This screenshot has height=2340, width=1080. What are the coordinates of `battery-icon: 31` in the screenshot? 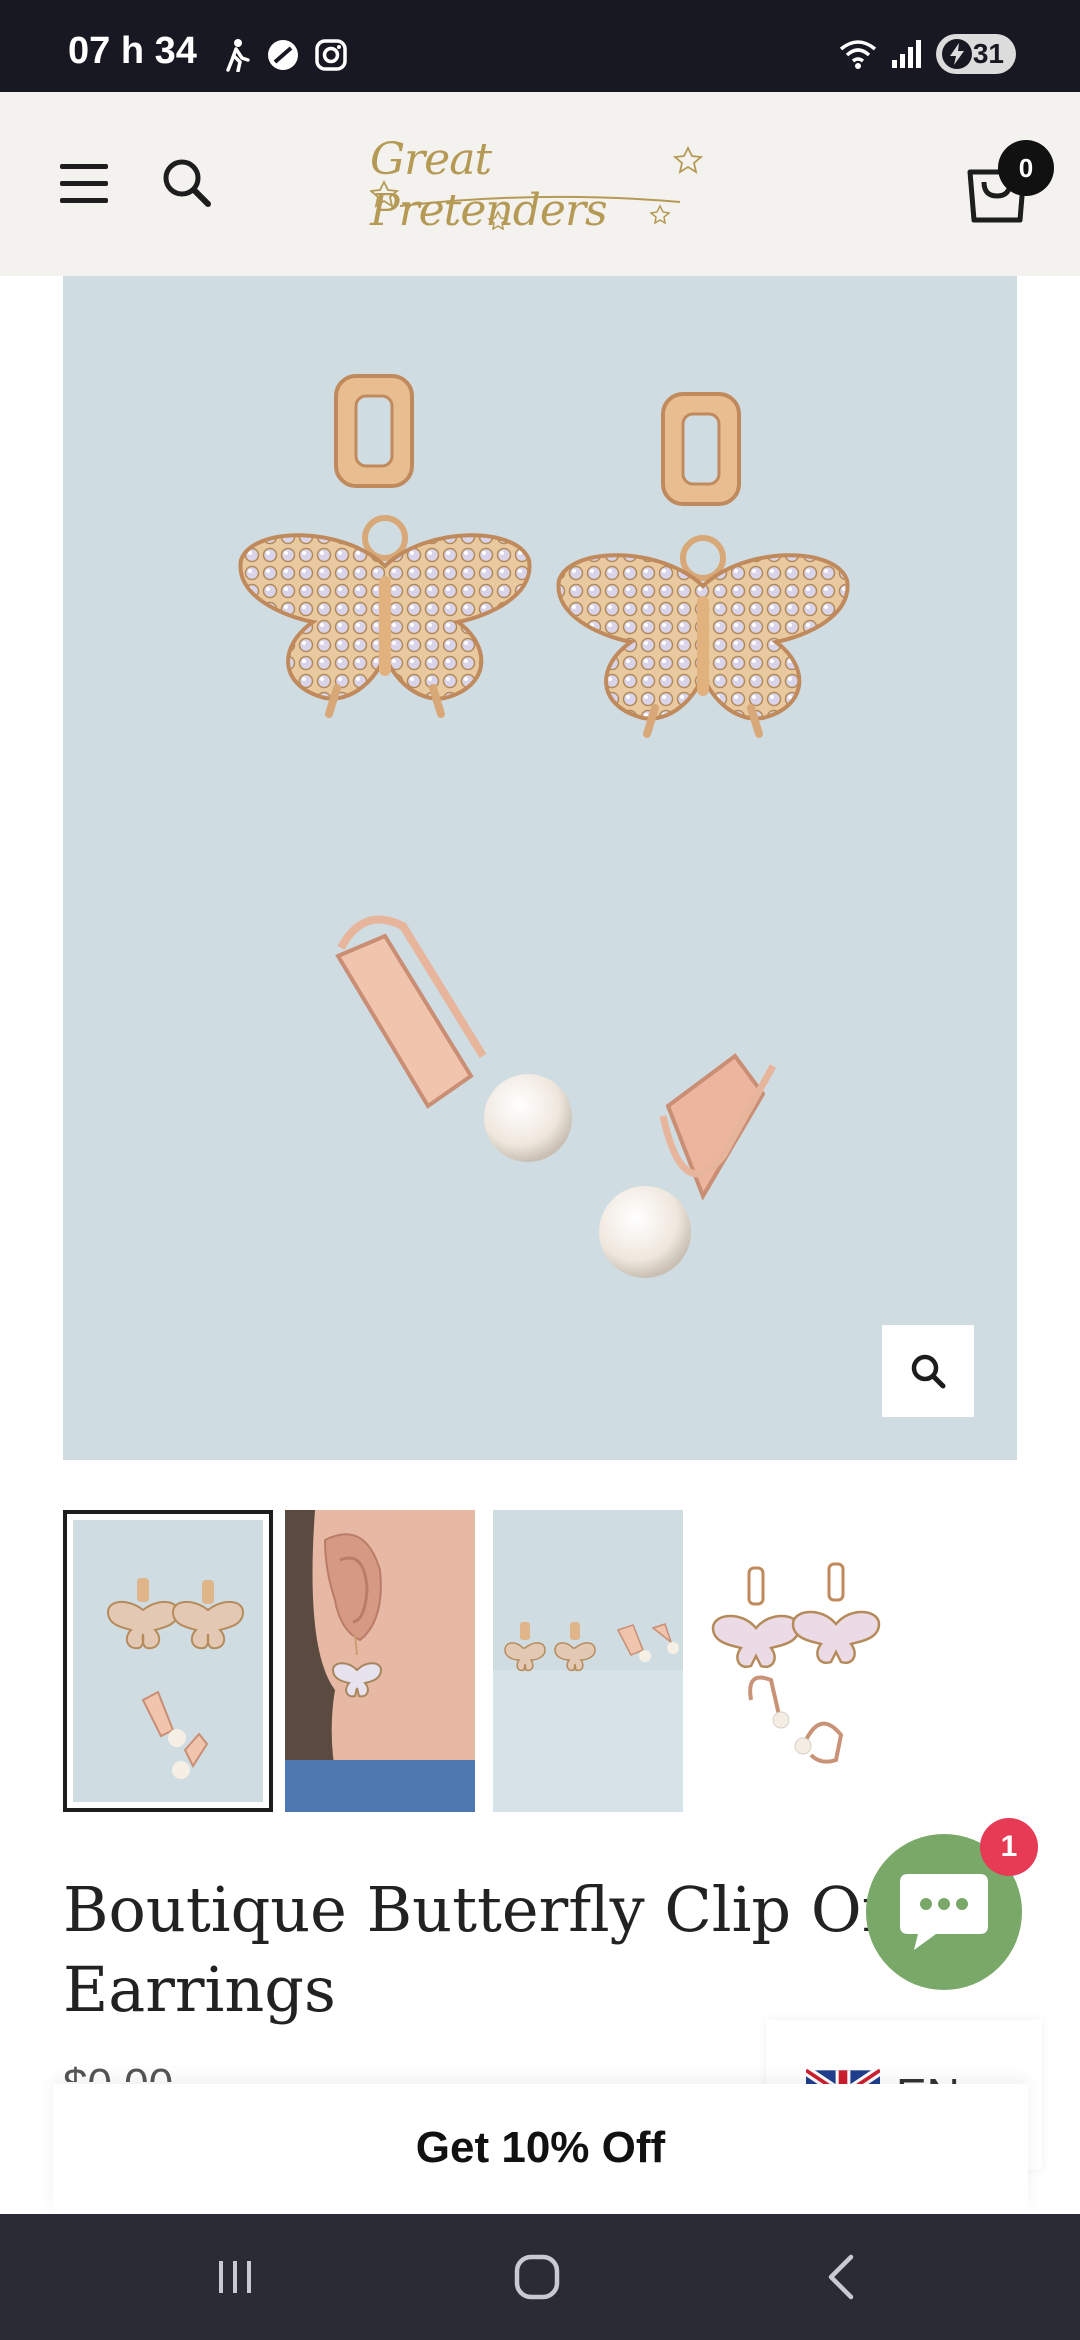 It's located at (976, 54).